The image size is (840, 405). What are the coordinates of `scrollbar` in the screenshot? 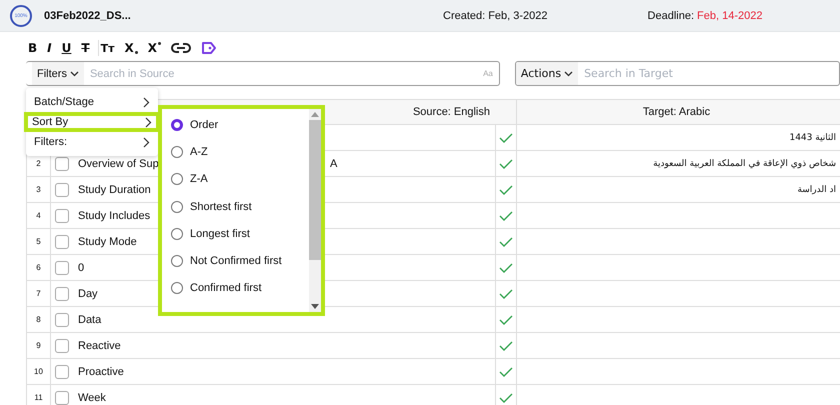 It's located at (315, 210).